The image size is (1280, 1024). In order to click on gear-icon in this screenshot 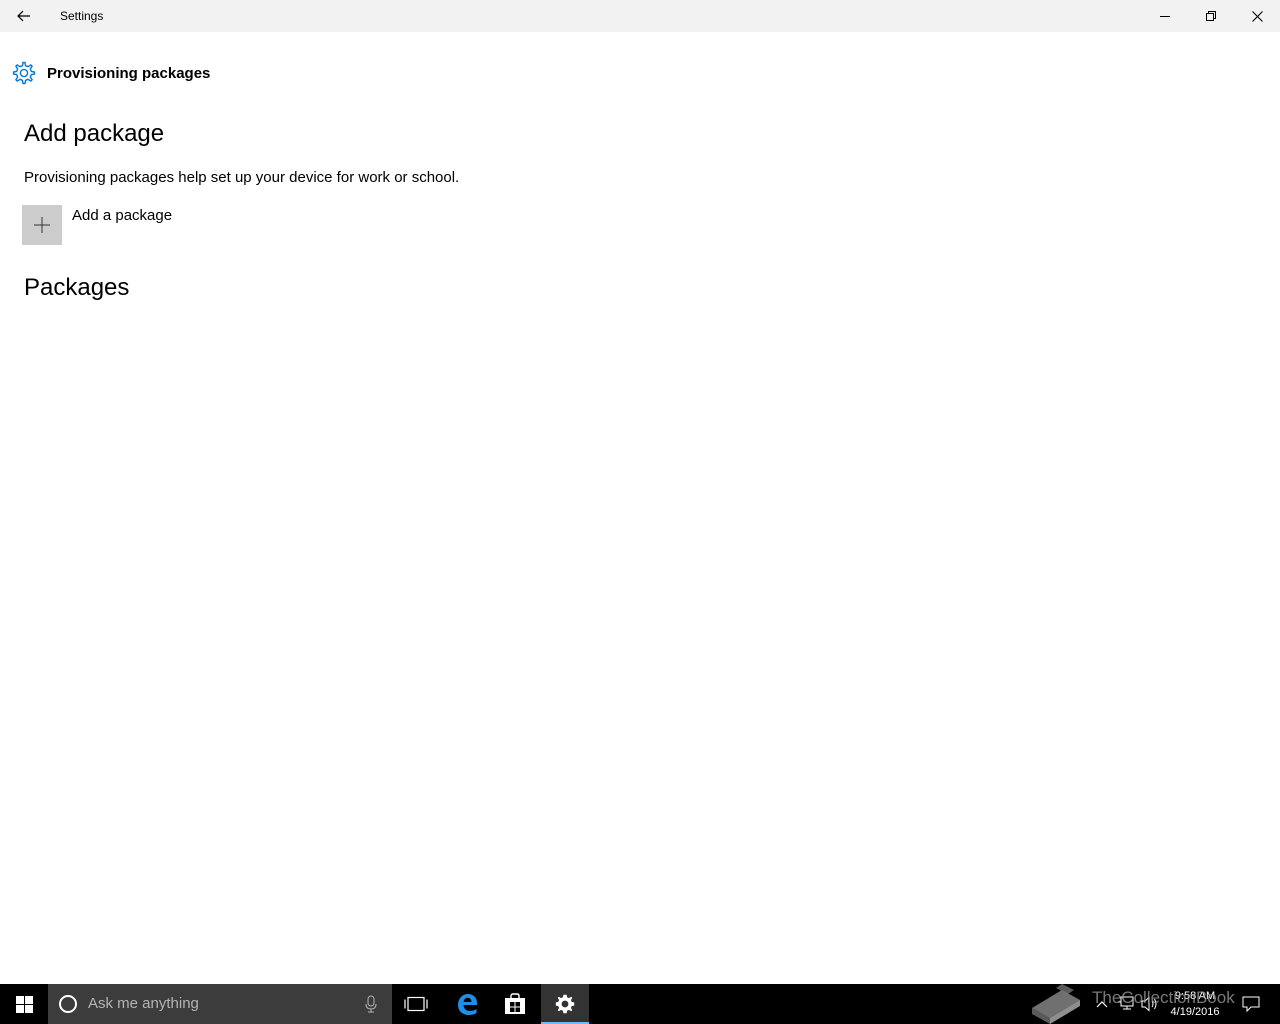, I will do `click(24, 73)`.